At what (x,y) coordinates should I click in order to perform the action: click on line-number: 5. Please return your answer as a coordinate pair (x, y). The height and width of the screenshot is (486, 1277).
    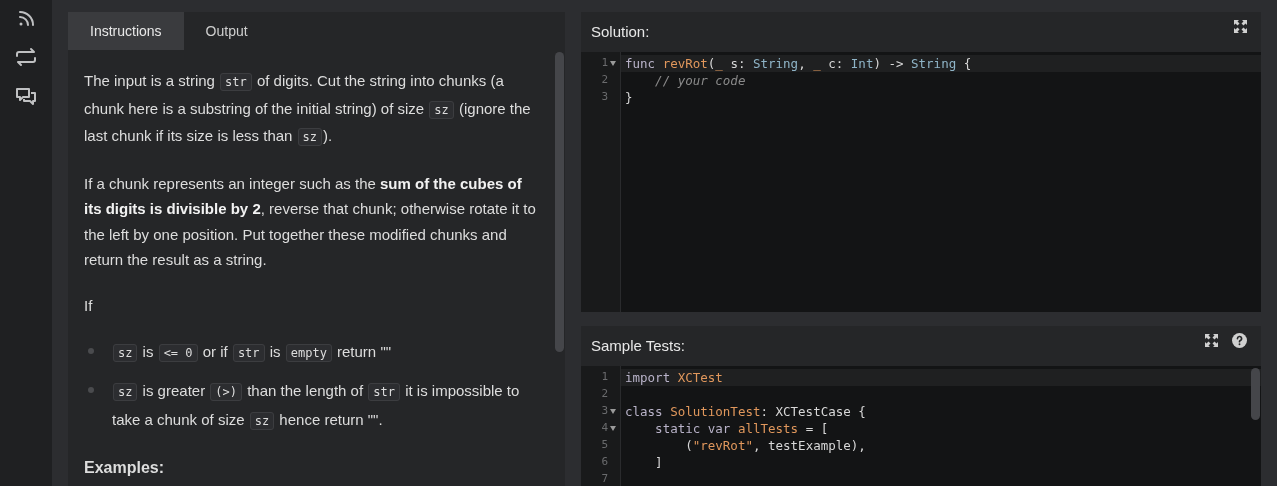
    Looking at the image, I should click on (604, 445).